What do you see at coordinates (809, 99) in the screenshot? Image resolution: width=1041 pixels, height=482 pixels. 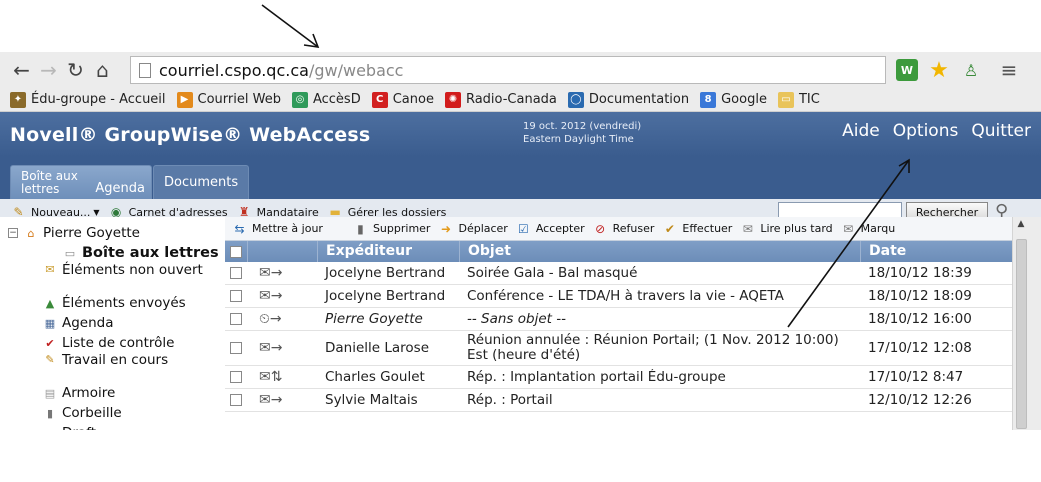 I see `bookmark-label: TIC` at bounding box center [809, 99].